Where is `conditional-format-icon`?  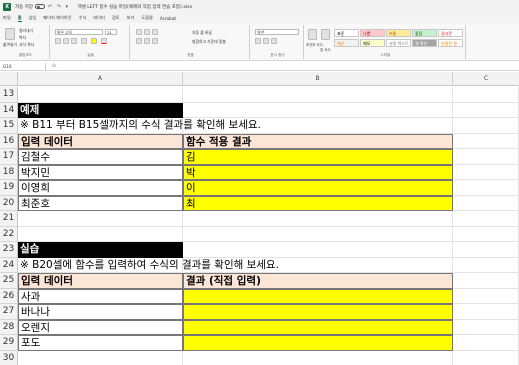 conditional-format-icon is located at coordinates (312, 34).